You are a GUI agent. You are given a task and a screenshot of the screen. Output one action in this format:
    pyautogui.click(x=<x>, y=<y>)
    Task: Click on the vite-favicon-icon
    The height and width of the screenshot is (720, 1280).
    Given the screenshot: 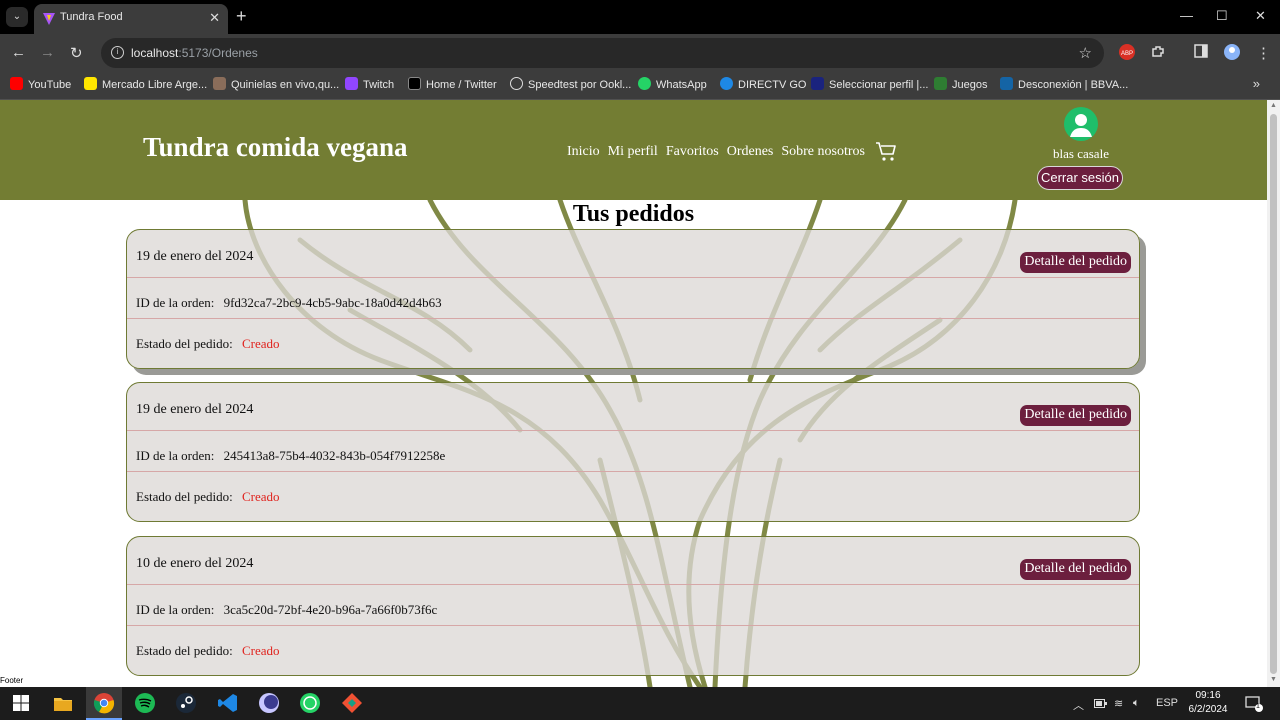 What is the action you would take?
    pyautogui.click(x=49, y=19)
    